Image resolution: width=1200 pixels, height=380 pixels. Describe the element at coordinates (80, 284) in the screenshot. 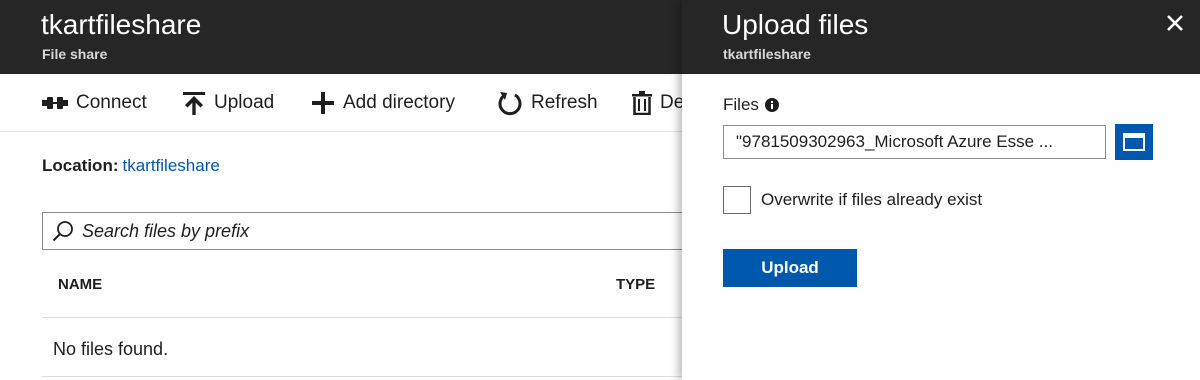

I see `column-header-name: NAME` at that location.